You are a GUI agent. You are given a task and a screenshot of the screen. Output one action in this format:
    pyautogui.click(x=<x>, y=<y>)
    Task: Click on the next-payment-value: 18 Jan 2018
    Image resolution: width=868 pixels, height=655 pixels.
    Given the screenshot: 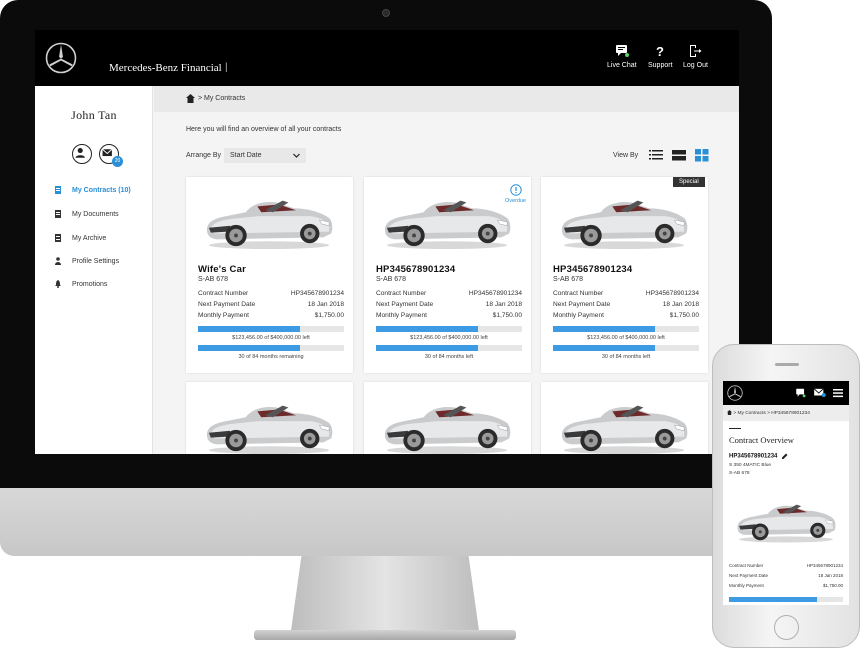 What is the action you would take?
    pyautogui.click(x=325, y=304)
    